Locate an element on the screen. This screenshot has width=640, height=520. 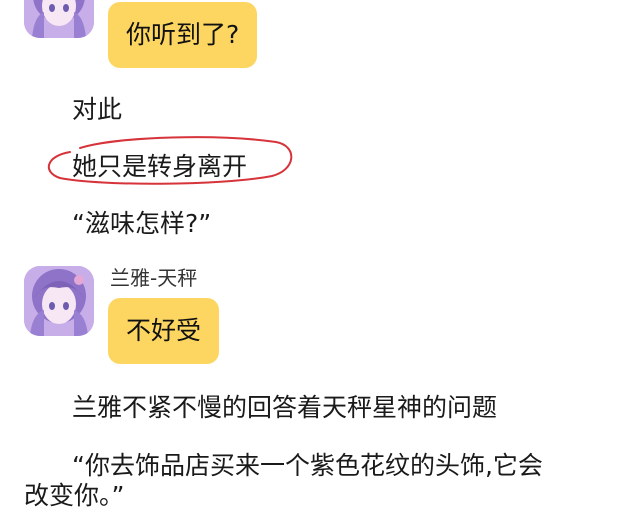
narration-line: 改变你。” is located at coordinates (74, 495).